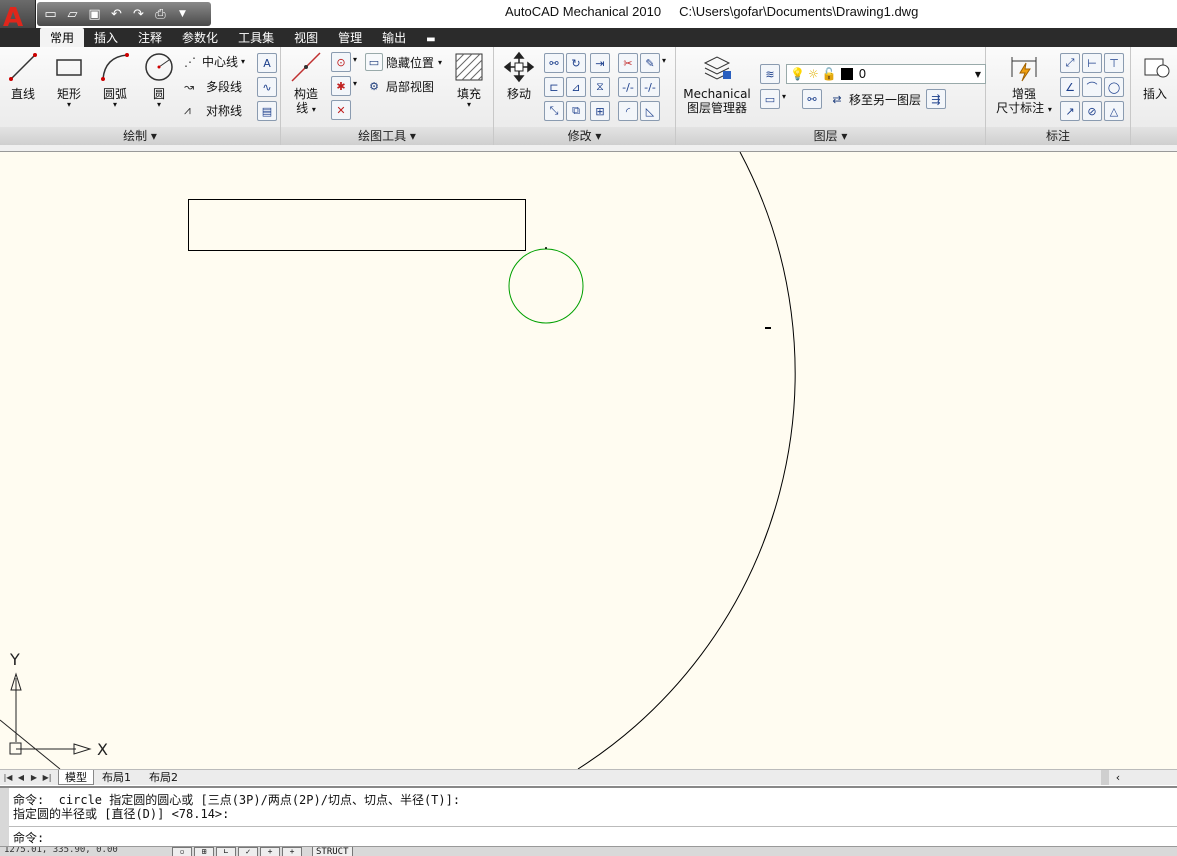 This screenshot has height=856, width=1177. Describe the element at coordinates (160, 14) in the screenshot. I see `print-icon: ⎙` at that location.